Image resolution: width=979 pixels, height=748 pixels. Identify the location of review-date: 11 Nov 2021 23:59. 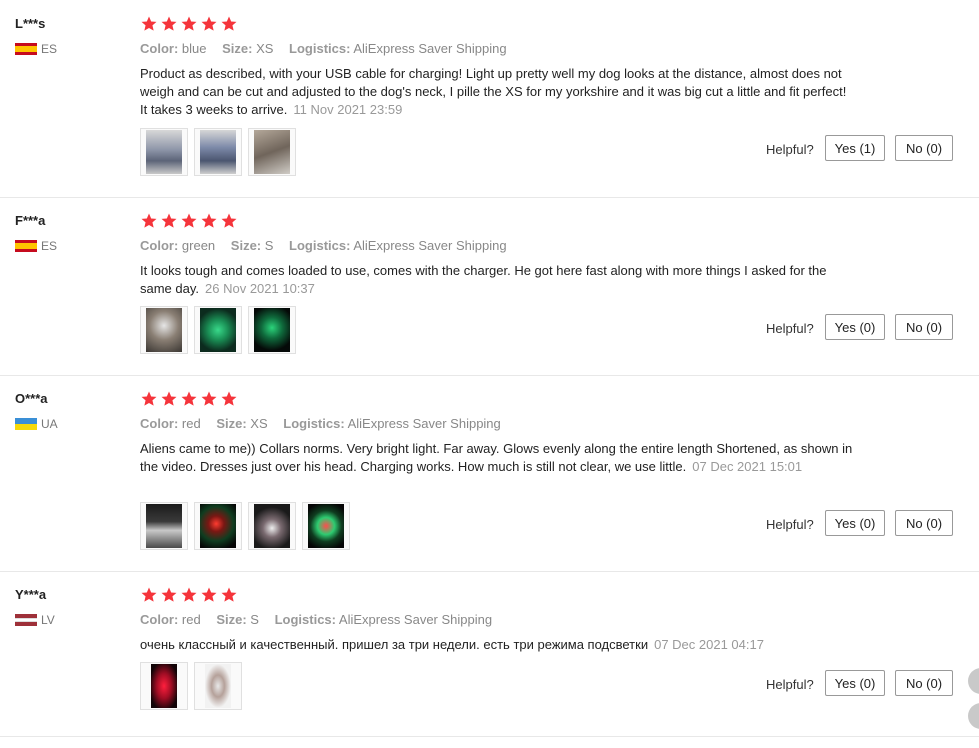
(348, 109).